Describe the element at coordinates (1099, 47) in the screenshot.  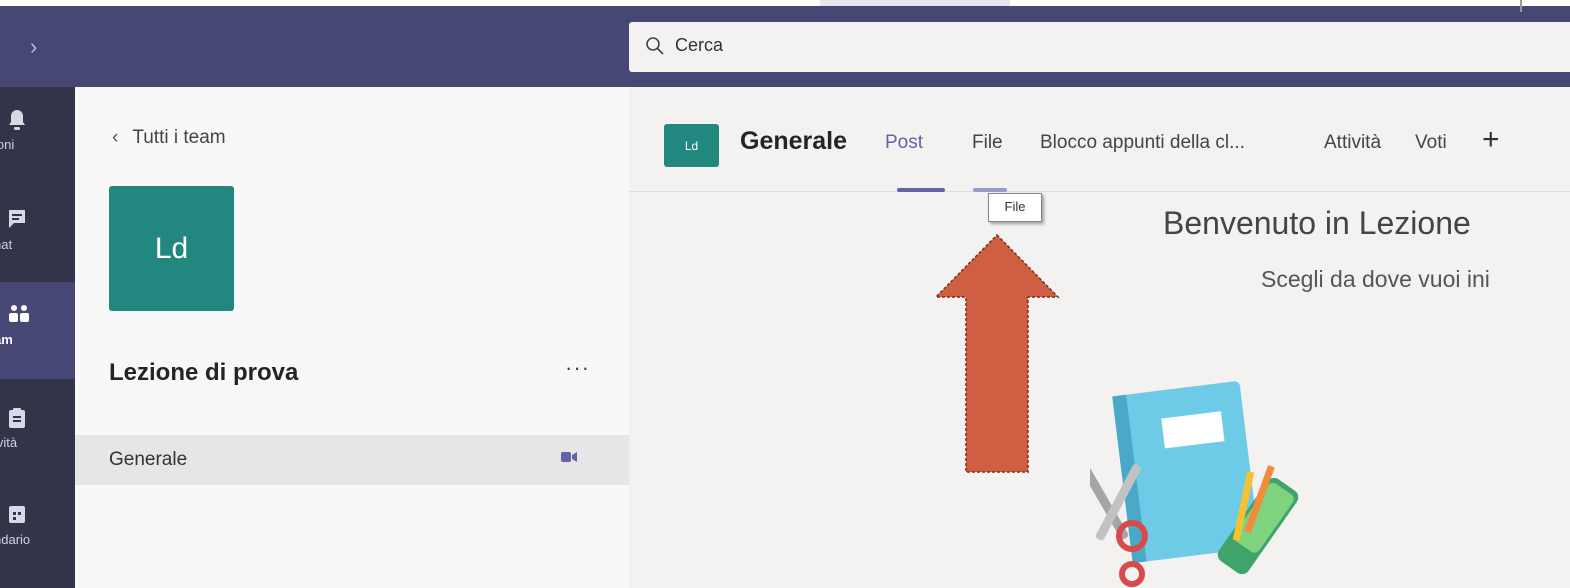
I see `search-box` at that location.